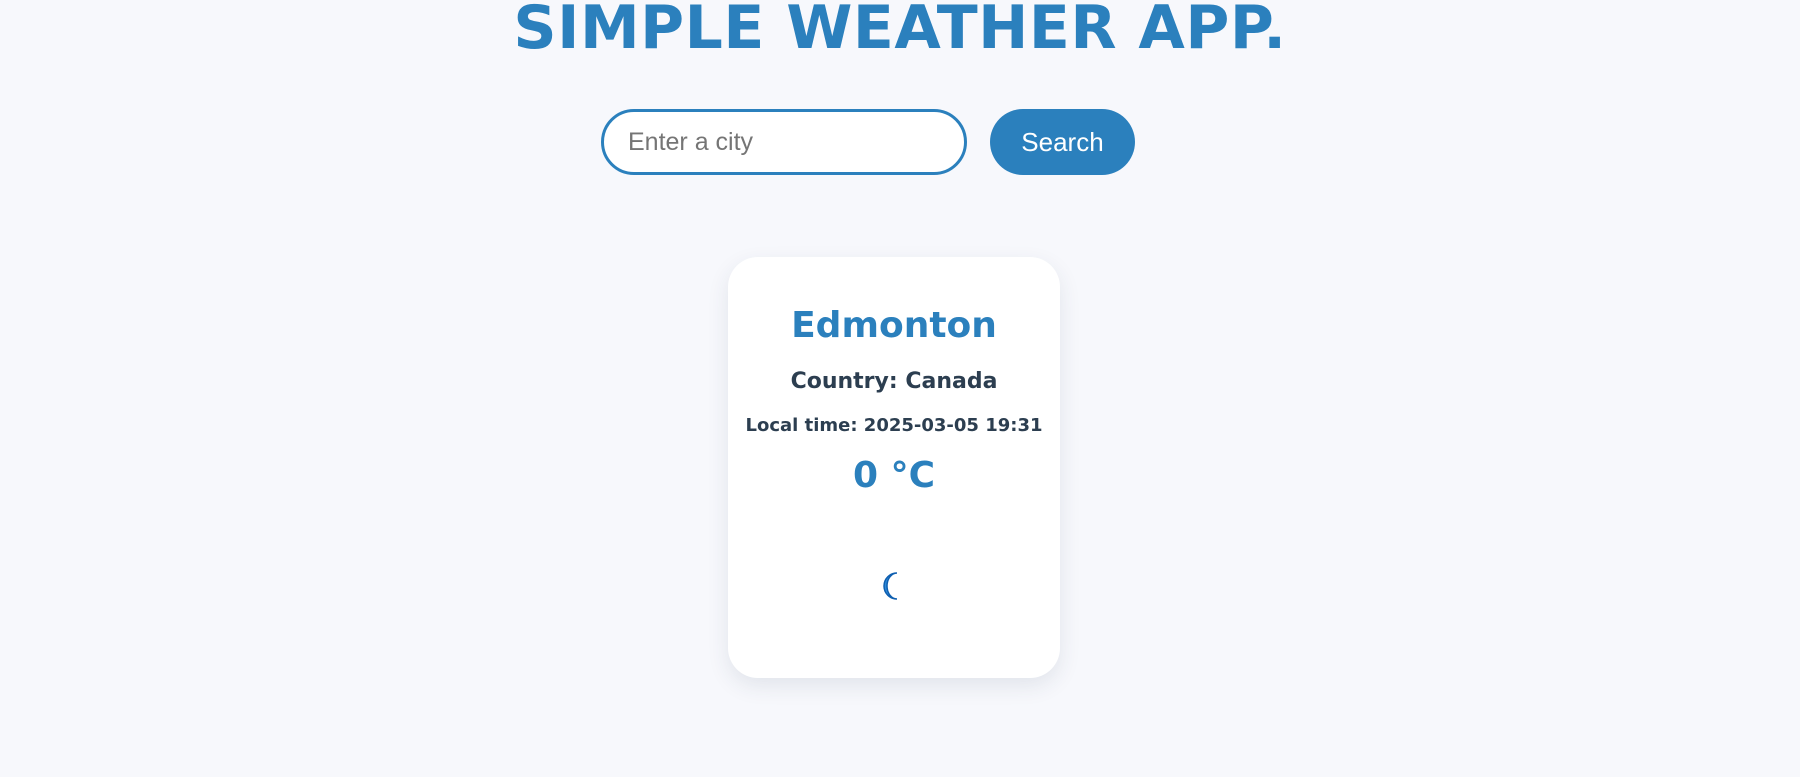  What do you see at coordinates (894, 325) in the screenshot?
I see `city-name: Edmonton` at bounding box center [894, 325].